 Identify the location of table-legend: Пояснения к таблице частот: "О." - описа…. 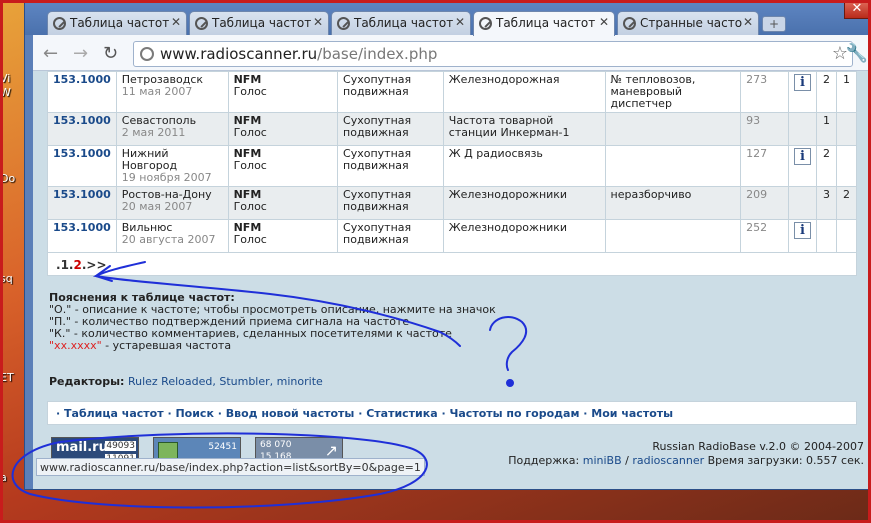
(272, 322).